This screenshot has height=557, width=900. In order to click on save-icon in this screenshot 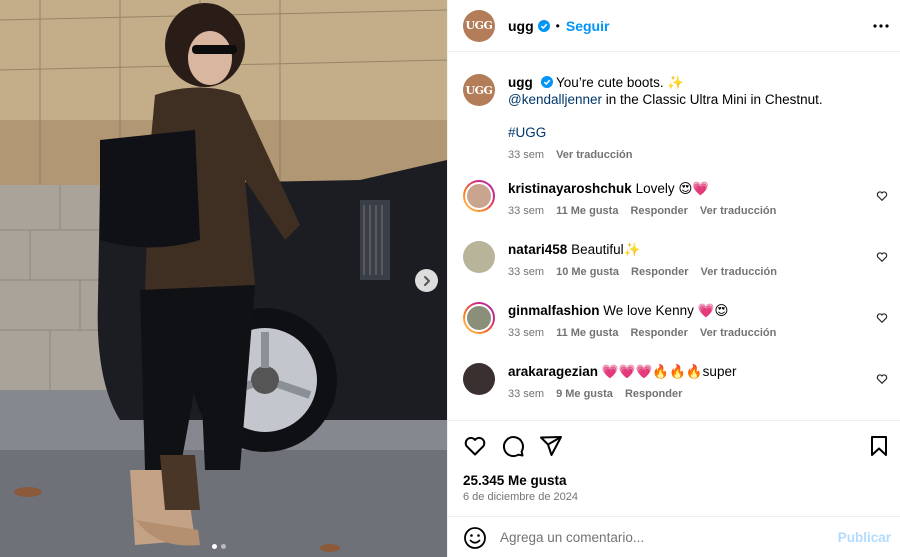, I will do `click(879, 446)`.